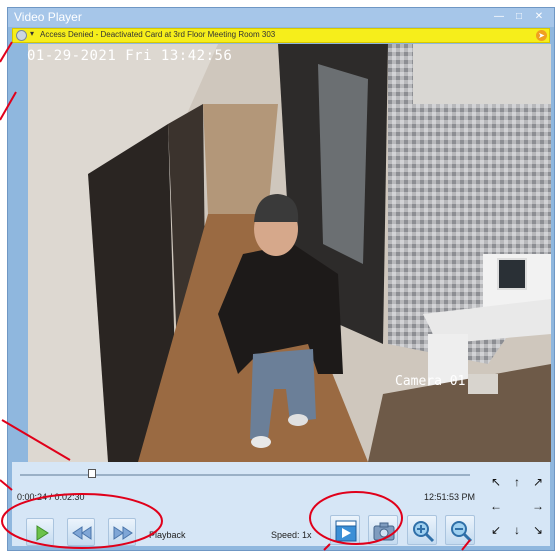  Describe the element at coordinates (130, 56) in the screenshot. I see `video-timestamp: 01-29-2021 Fri 13:42:56` at that location.